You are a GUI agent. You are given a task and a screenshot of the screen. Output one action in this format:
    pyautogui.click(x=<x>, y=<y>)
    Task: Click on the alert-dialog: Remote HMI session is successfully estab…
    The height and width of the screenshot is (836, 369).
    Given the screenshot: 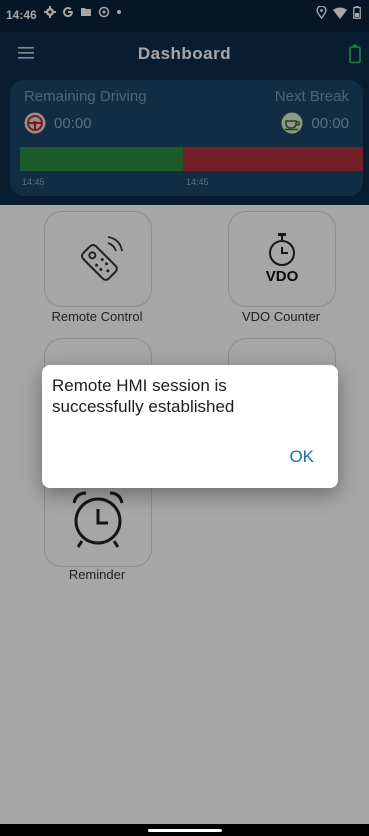 What is the action you would take?
    pyautogui.click(x=190, y=426)
    